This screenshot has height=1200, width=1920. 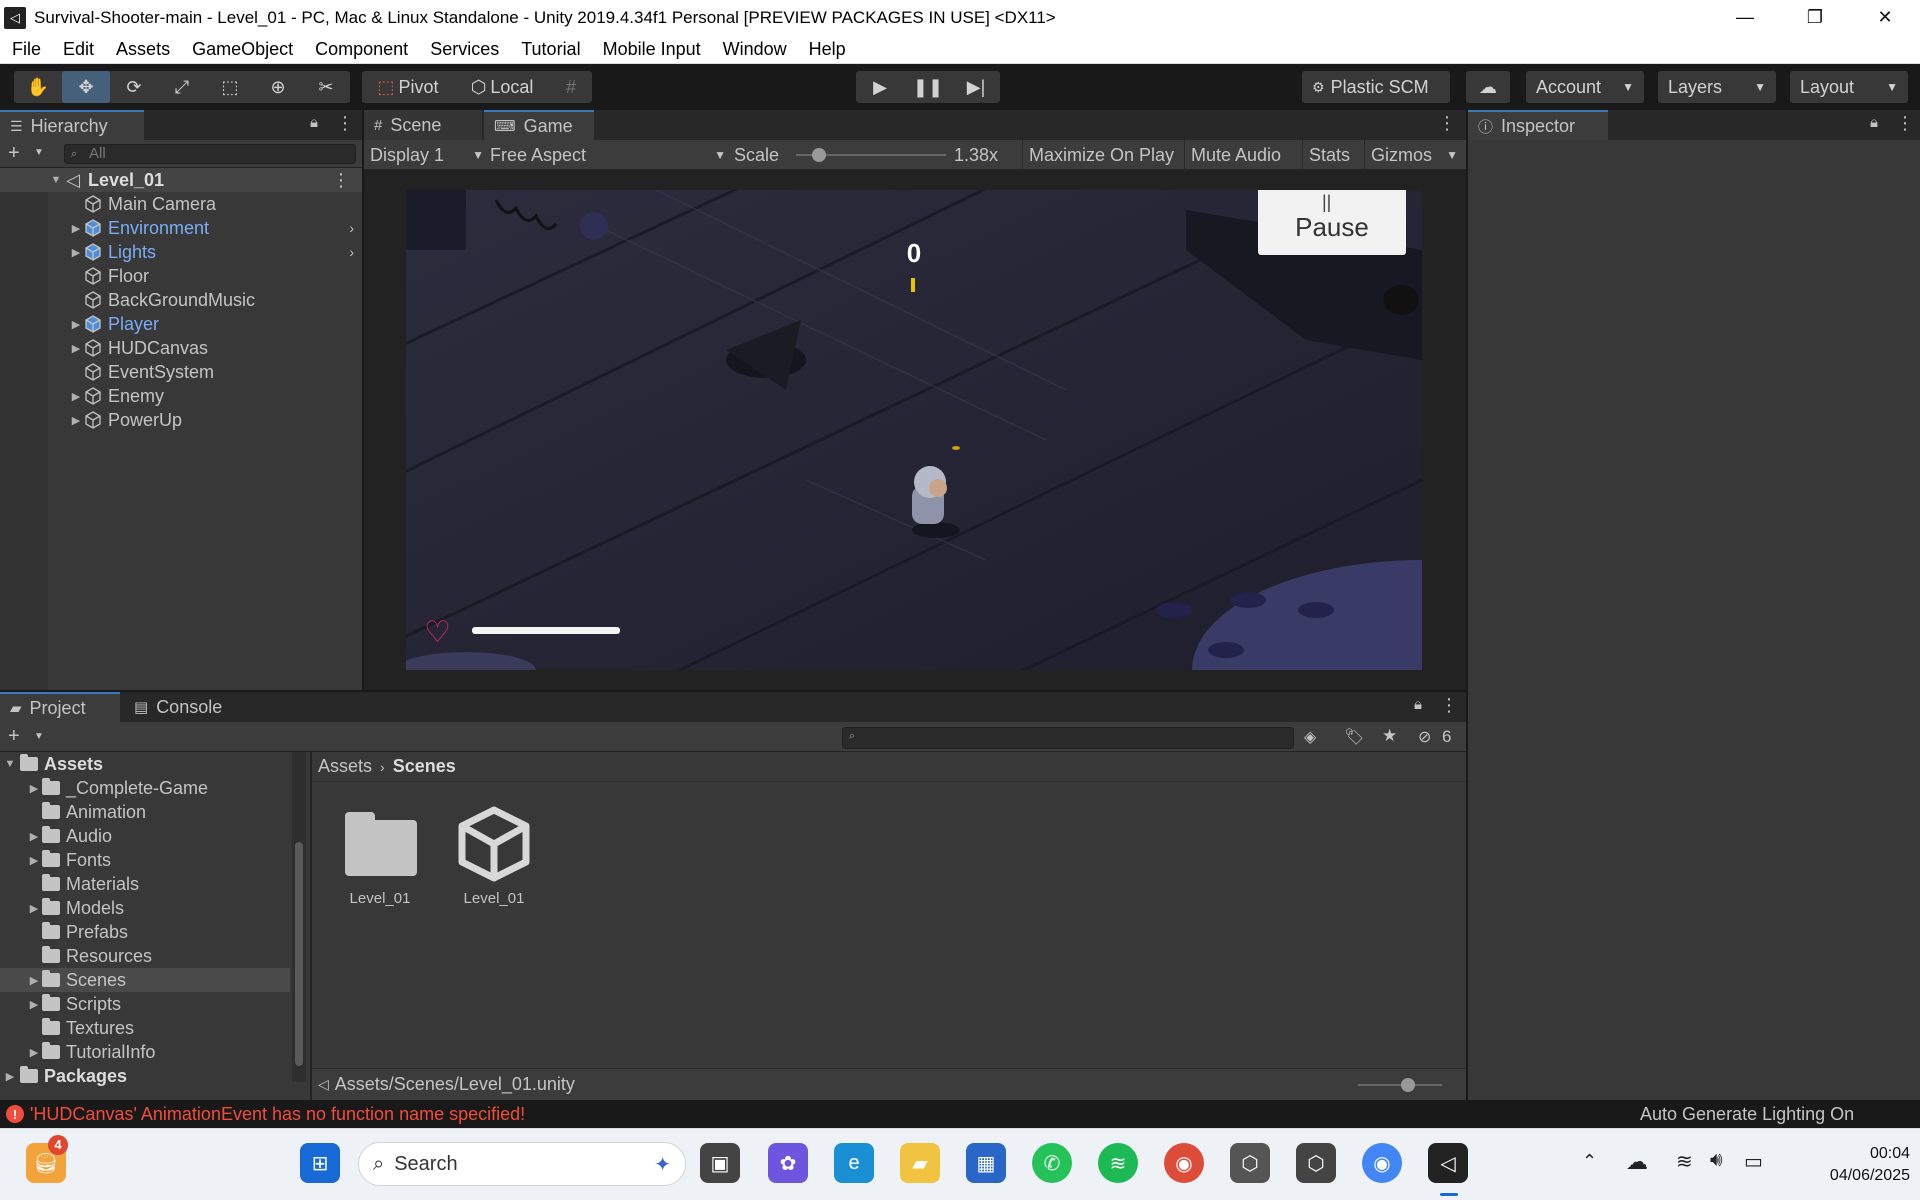 I want to click on expand-arrow-icon: ▼, so click(x=56, y=180).